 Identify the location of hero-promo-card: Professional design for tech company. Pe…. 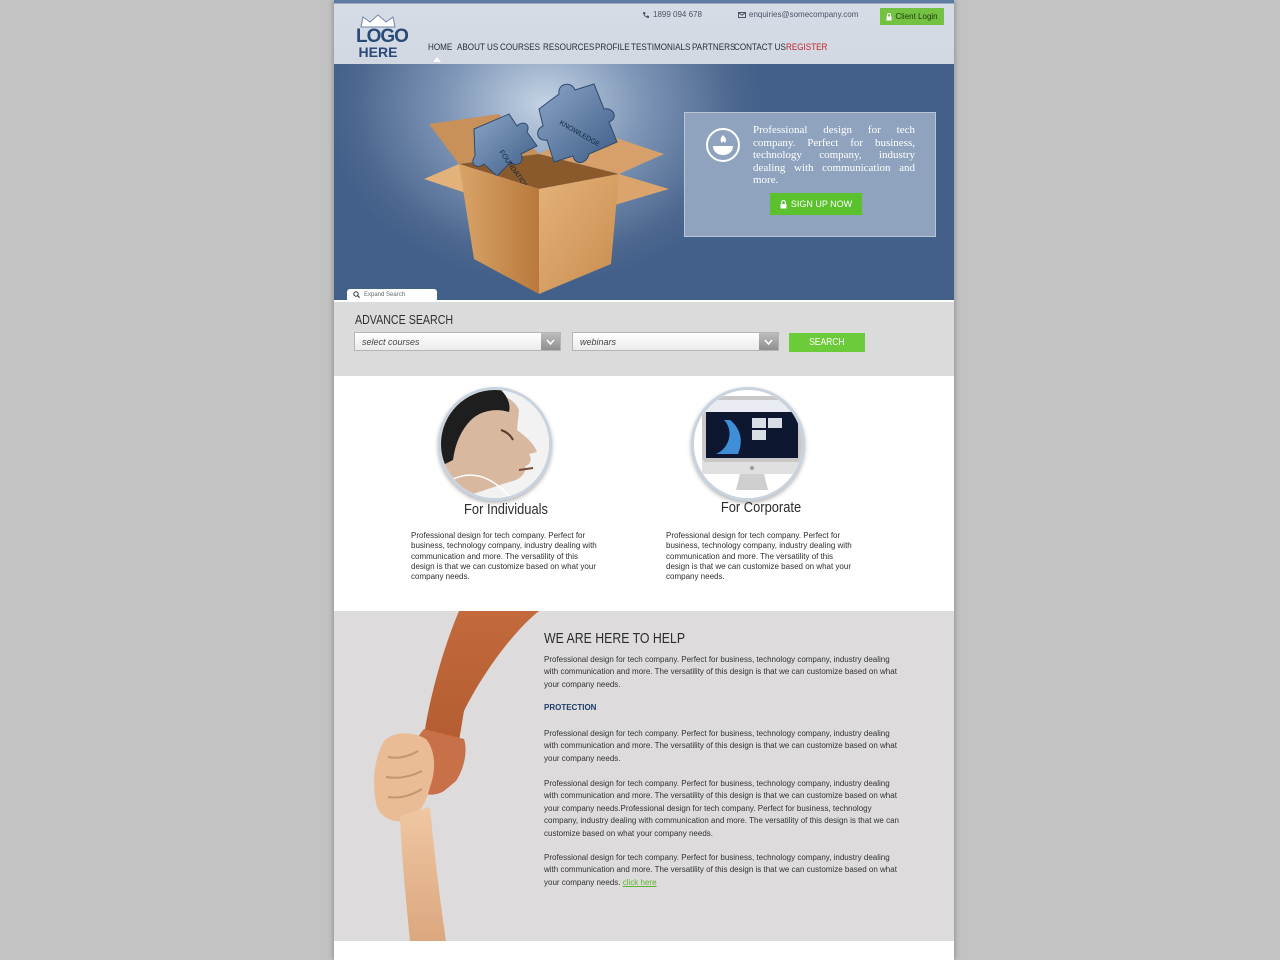
(810, 174).